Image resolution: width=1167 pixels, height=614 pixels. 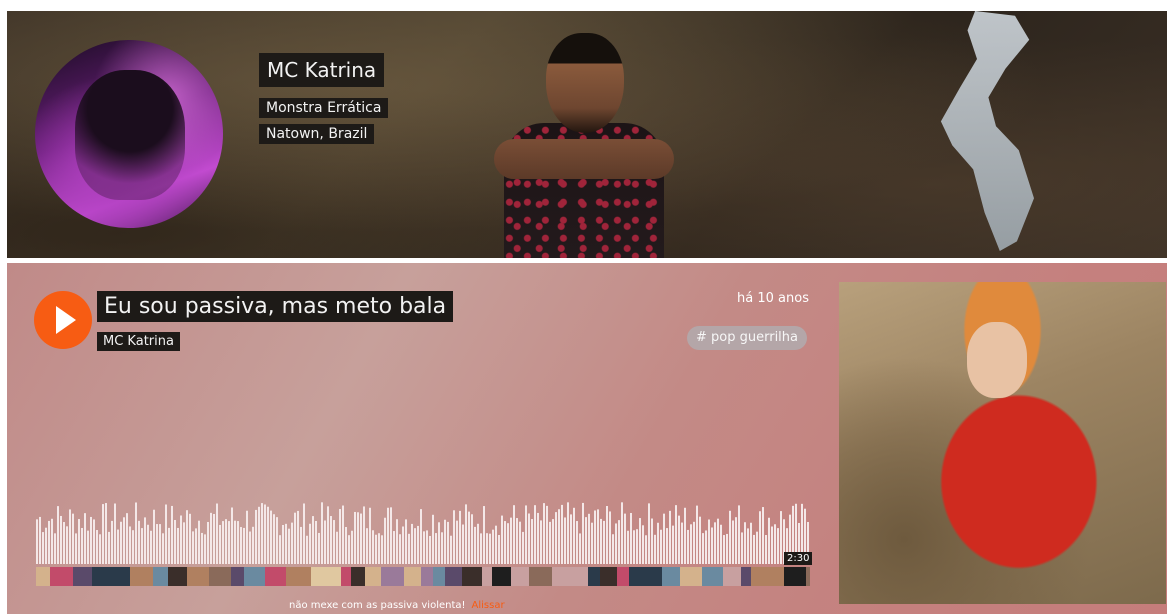 What do you see at coordinates (584, 144) in the screenshot?
I see `header-photo-figure` at bounding box center [584, 144].